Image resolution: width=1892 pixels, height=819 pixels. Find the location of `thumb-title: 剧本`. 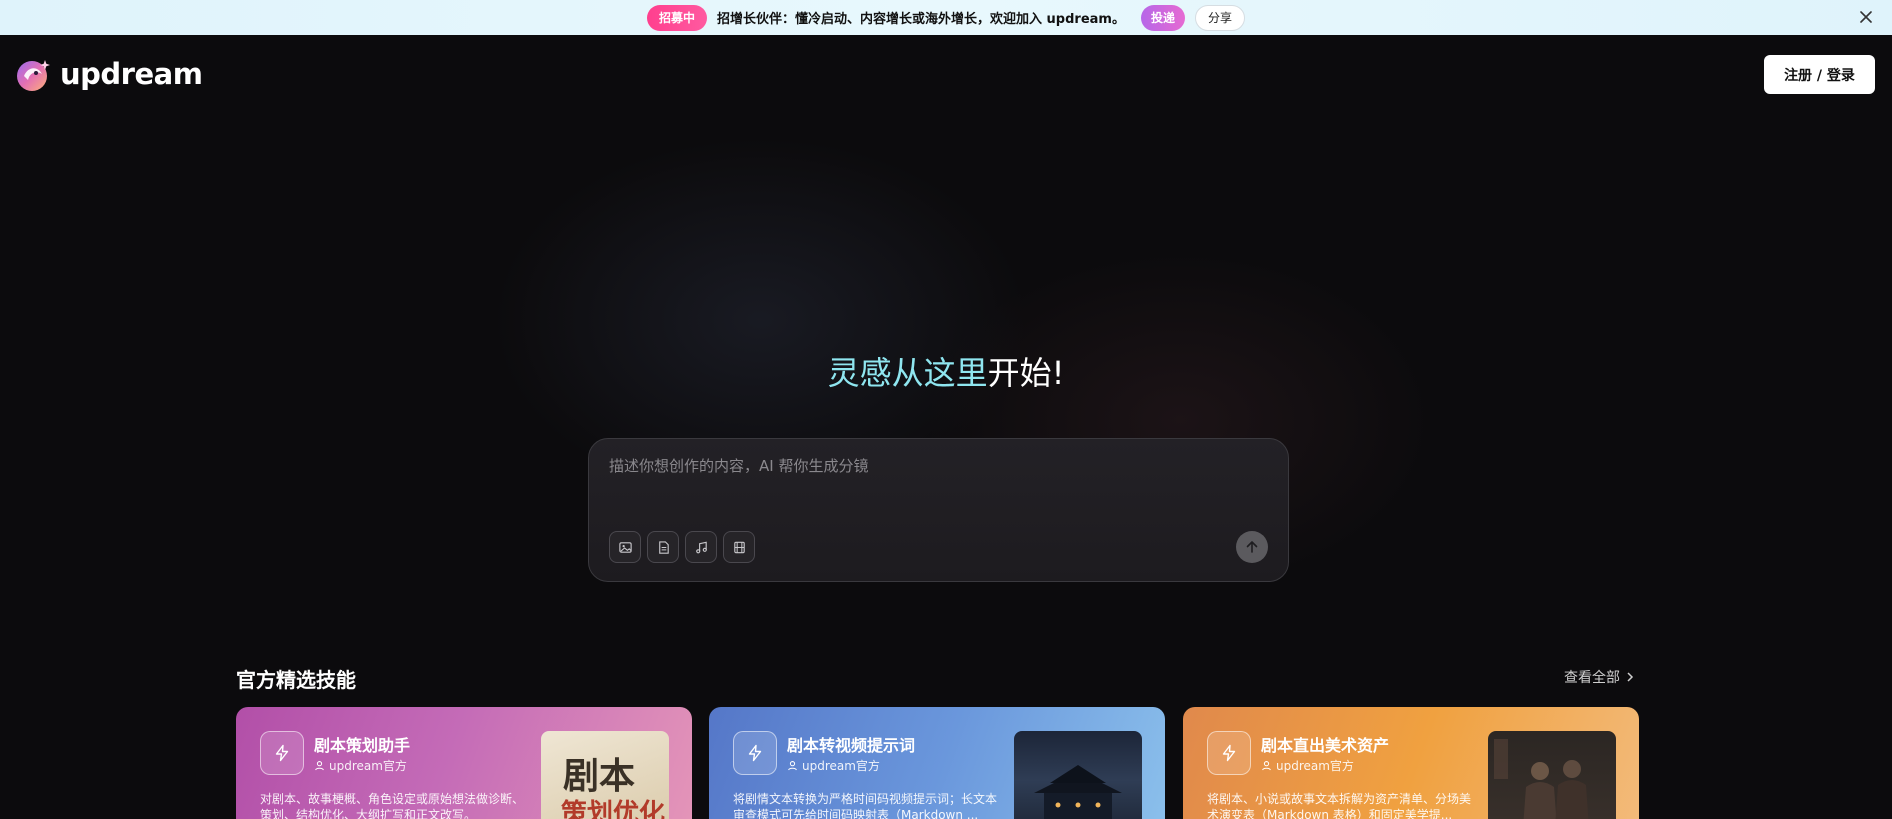

thumb-title: 剧本 is located at coordinates (599, 776).